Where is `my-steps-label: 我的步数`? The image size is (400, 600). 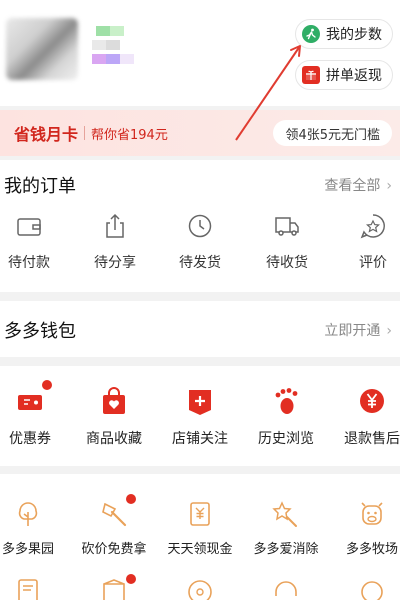 my-steps-label: 我的步数 is located at coordinates (354, 35).